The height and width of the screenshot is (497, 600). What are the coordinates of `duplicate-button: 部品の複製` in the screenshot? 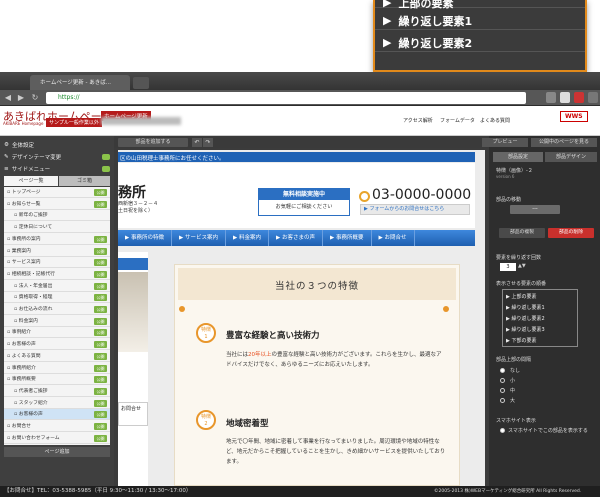 It's located at (522, 233).